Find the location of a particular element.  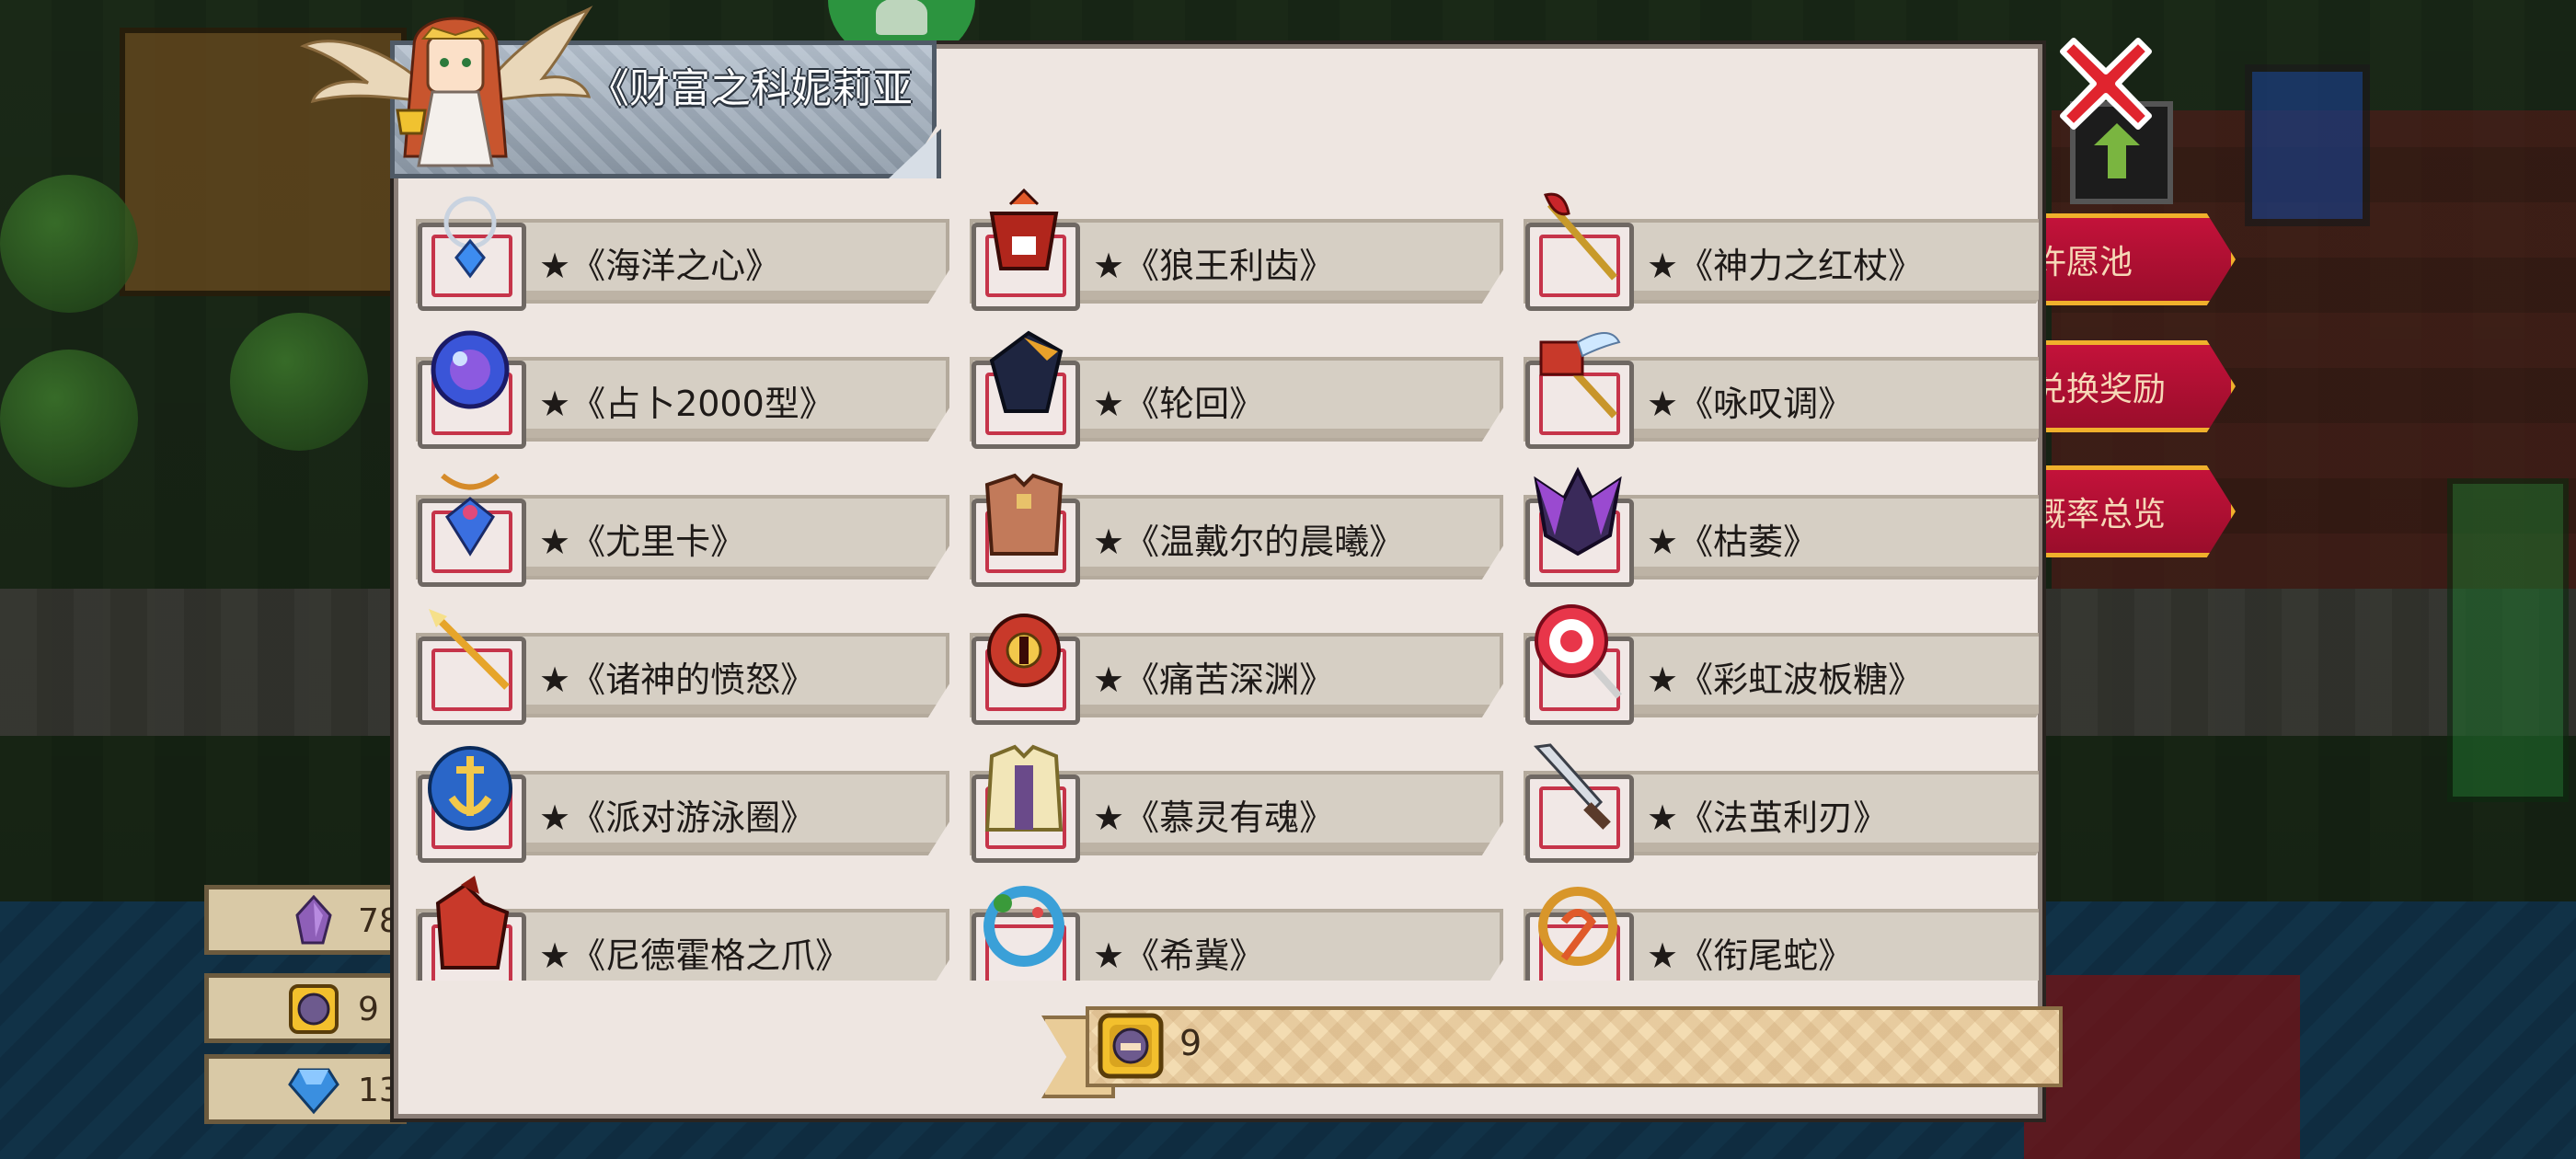

item-cell: ★《轮回》 is located at coordinates (1232, 387).